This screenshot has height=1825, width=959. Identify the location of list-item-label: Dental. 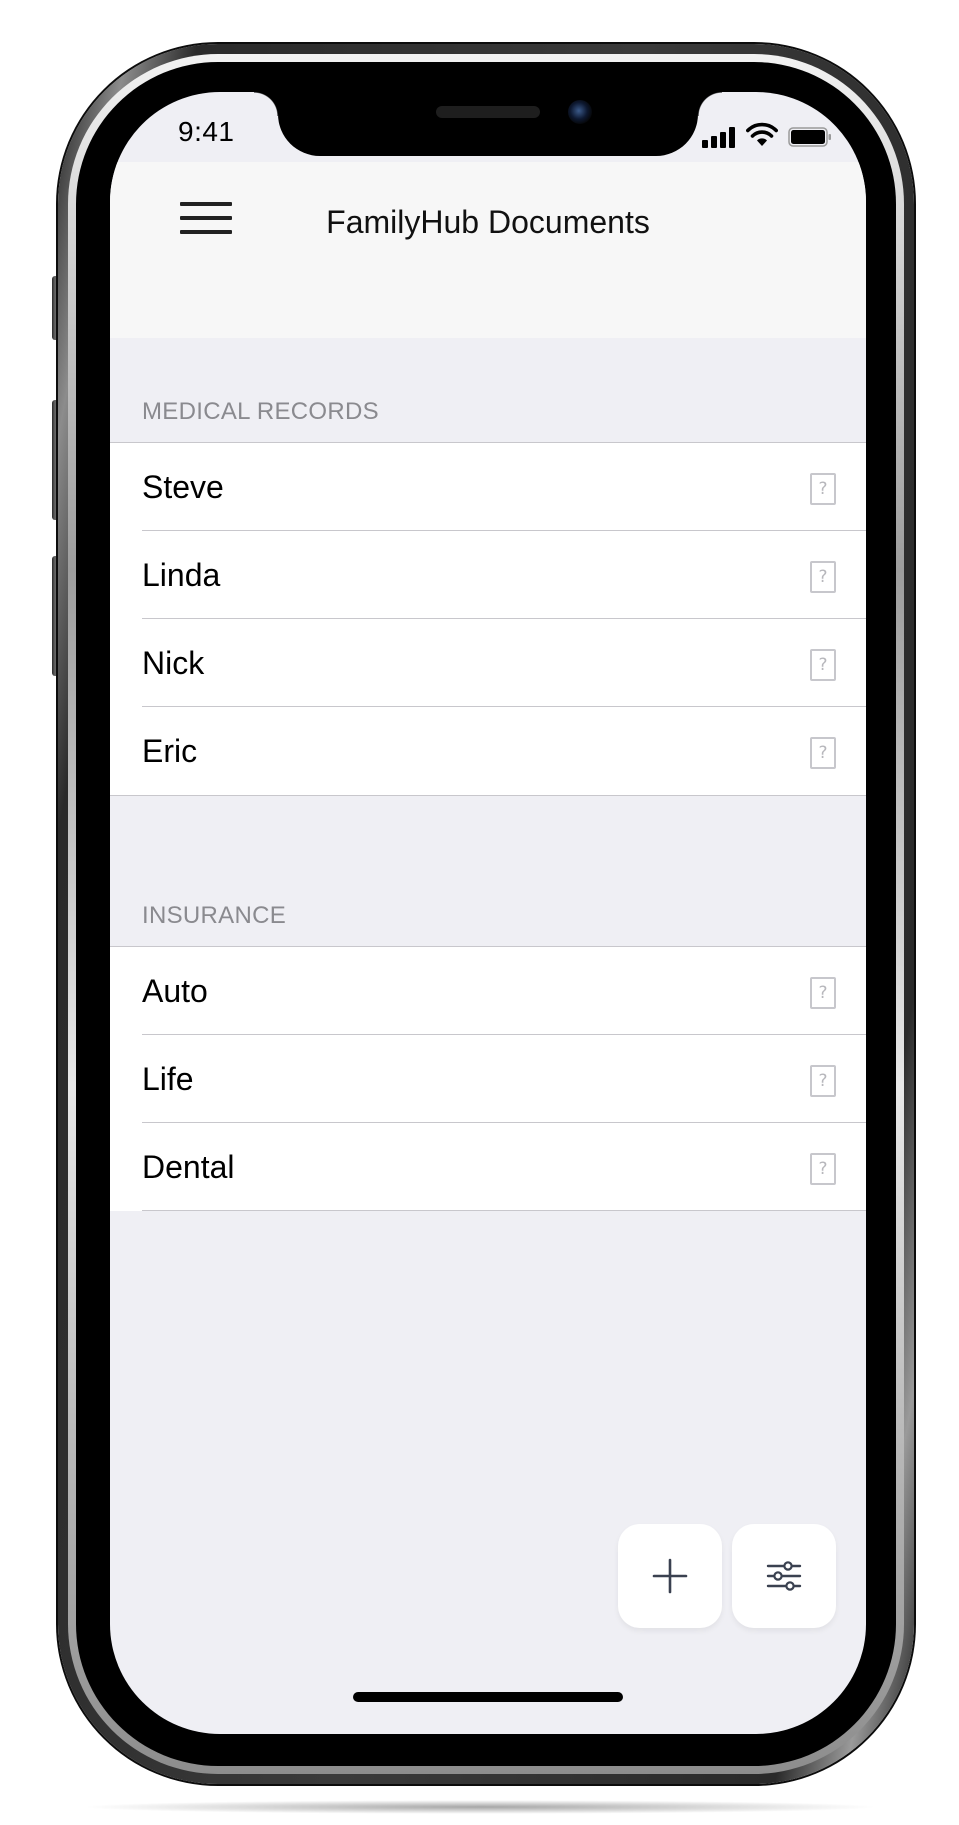
(188, 1167).